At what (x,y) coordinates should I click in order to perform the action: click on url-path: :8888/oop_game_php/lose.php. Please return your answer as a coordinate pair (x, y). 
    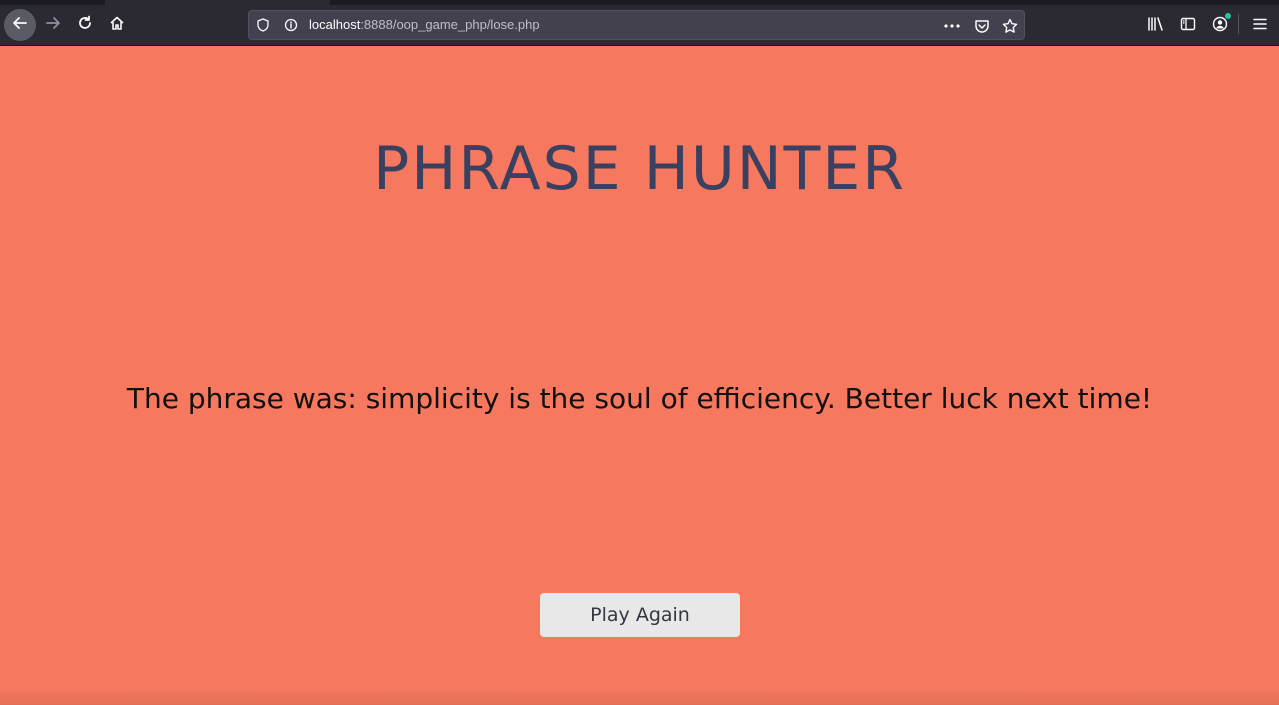
    Looking at the image, I should click on (450, 24).